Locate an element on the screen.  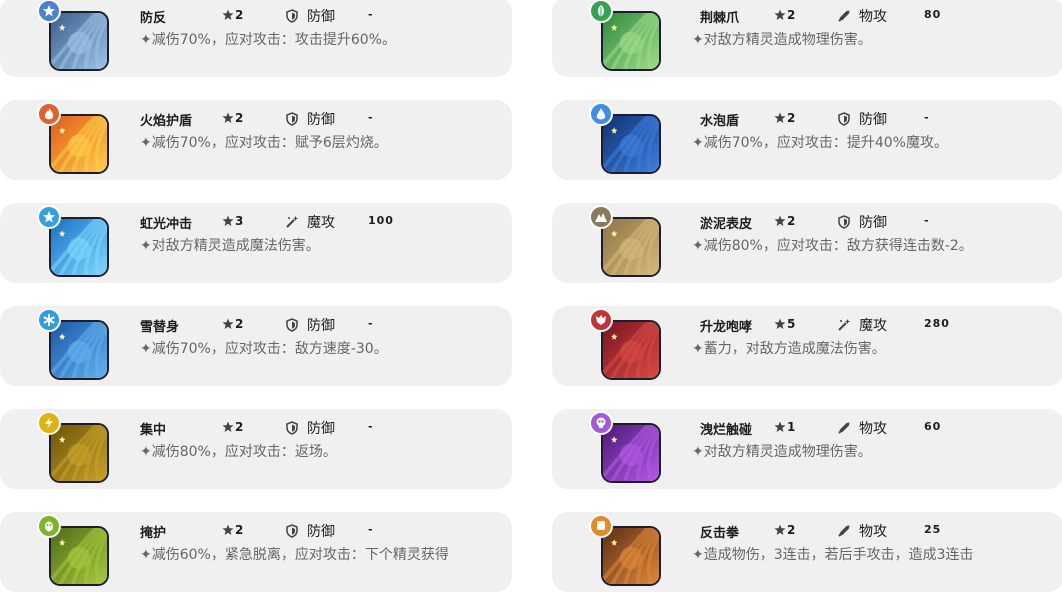
skill-description: ✦减伤60%，紧急脱离，应对攻击：下个精灵获得 is located at coordinates (294, 555).